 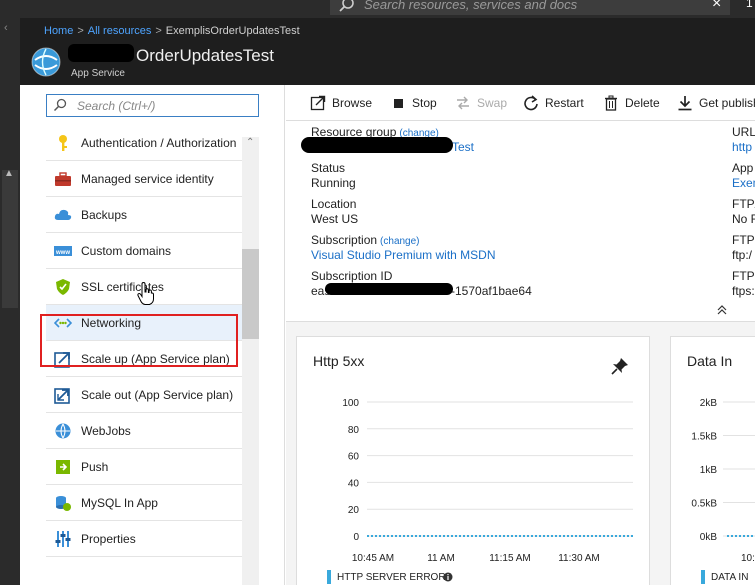 I want to click on menu-item-managed-identity: Managed service identity, so click(x=144, y=179).